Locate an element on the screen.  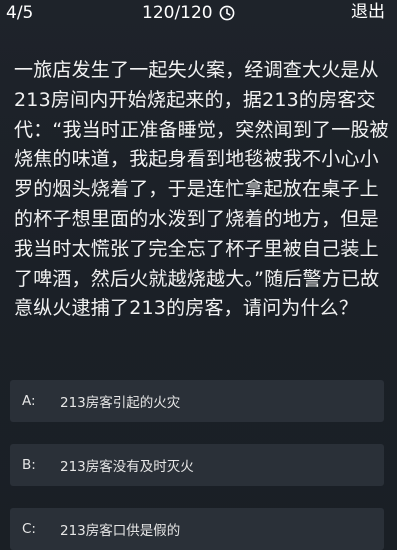
timer: 120/120 is located at coordinates (188, 13).